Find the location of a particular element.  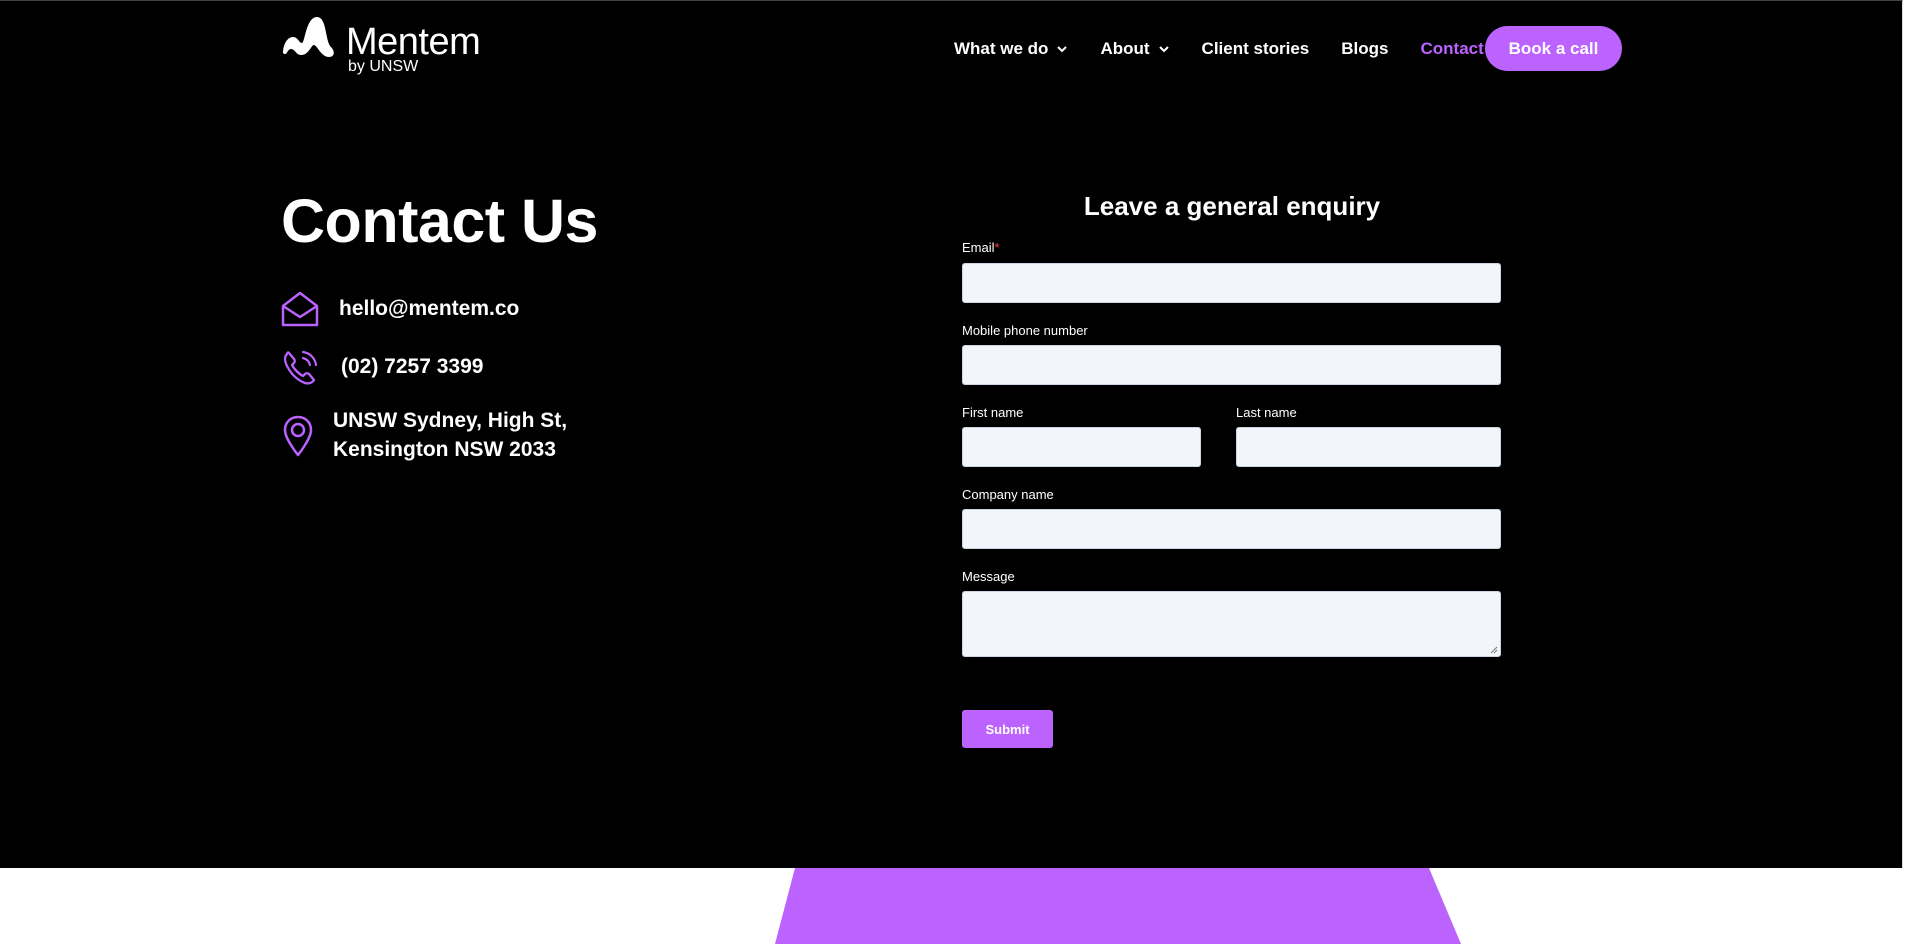

nav-item-label: Client stories is located at coordinates (1255, 48).